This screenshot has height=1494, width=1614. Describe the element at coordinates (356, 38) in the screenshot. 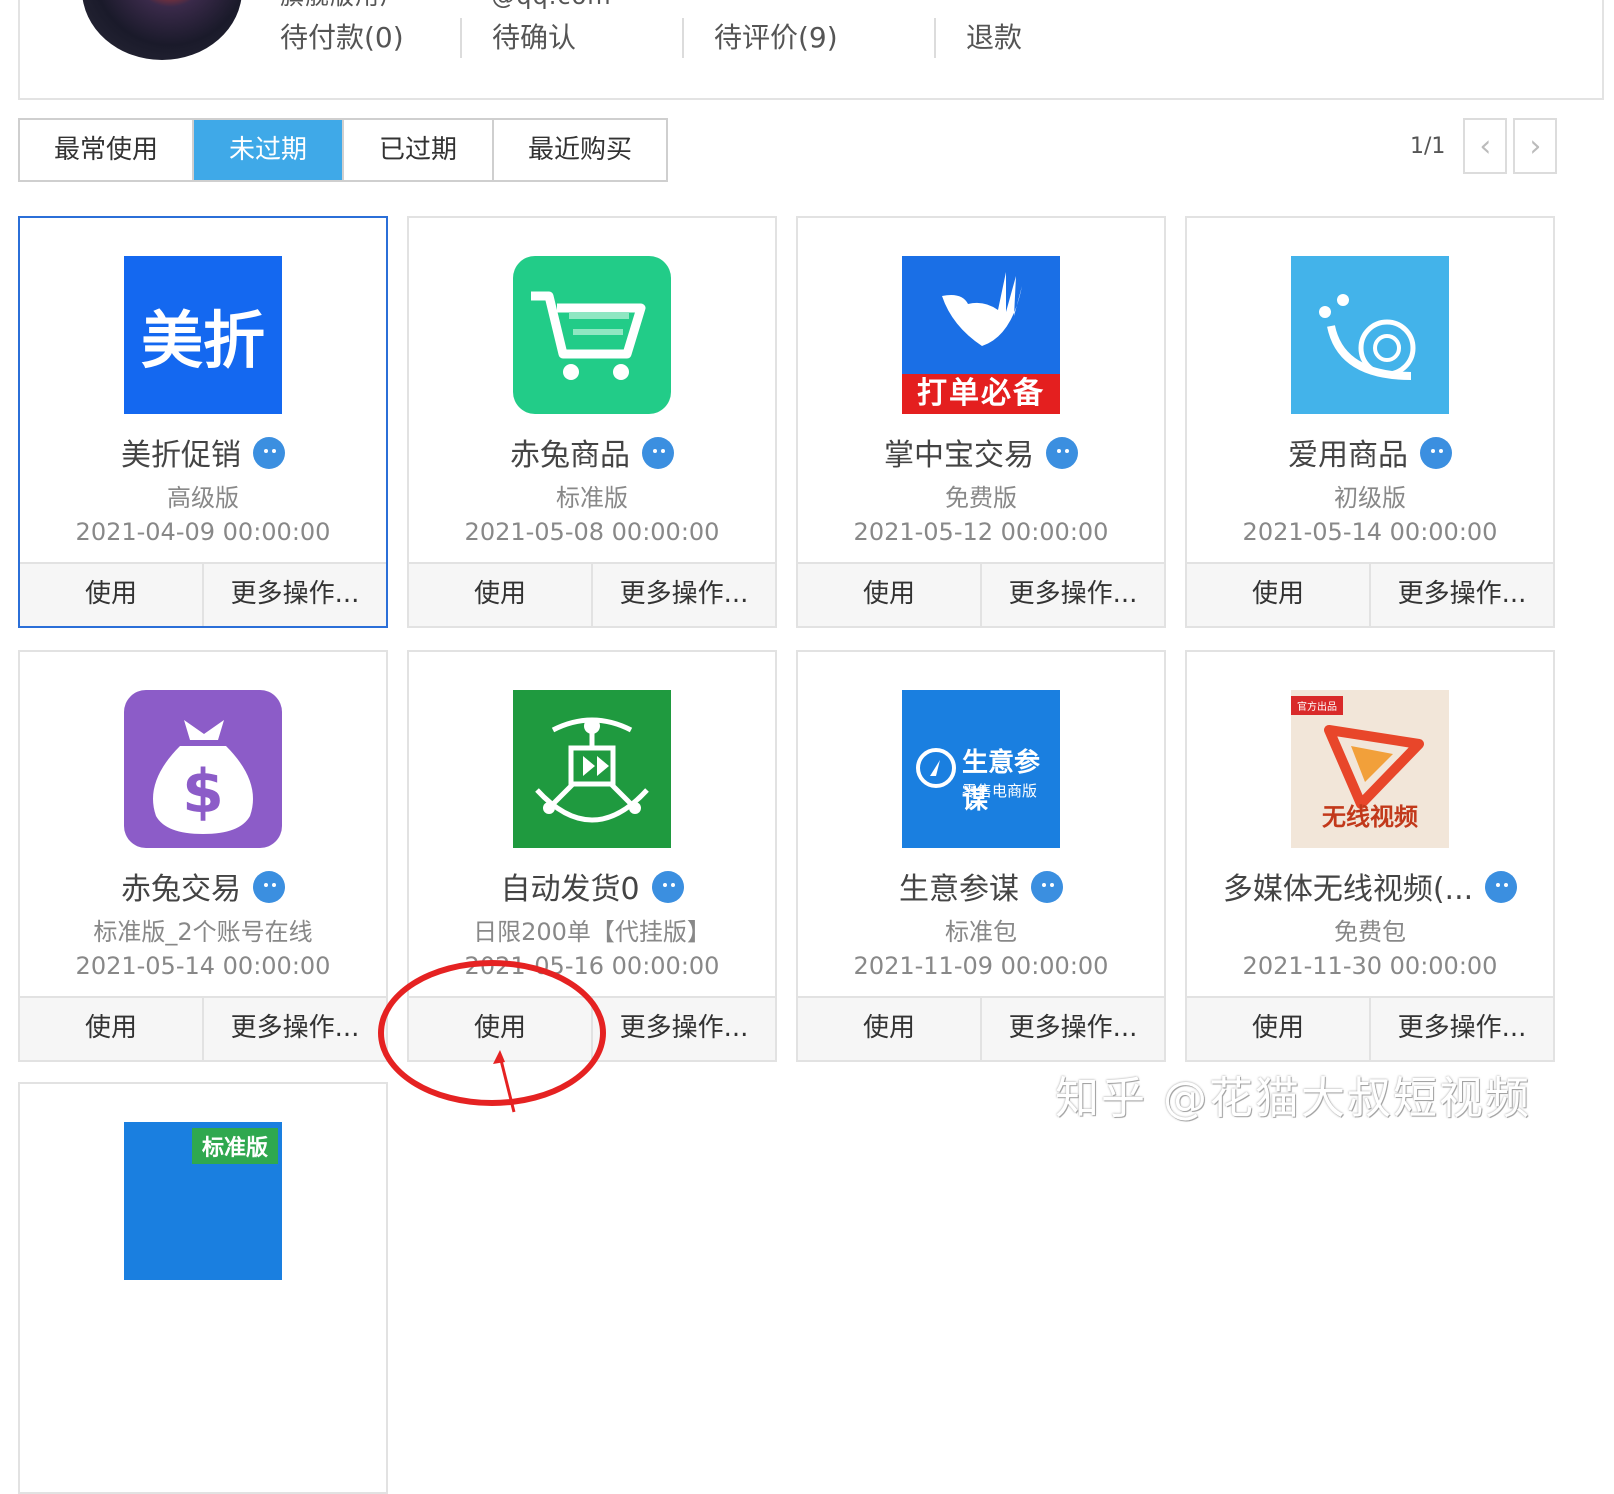

I see `tab-pending-payment: 待付款(0)` at that location.